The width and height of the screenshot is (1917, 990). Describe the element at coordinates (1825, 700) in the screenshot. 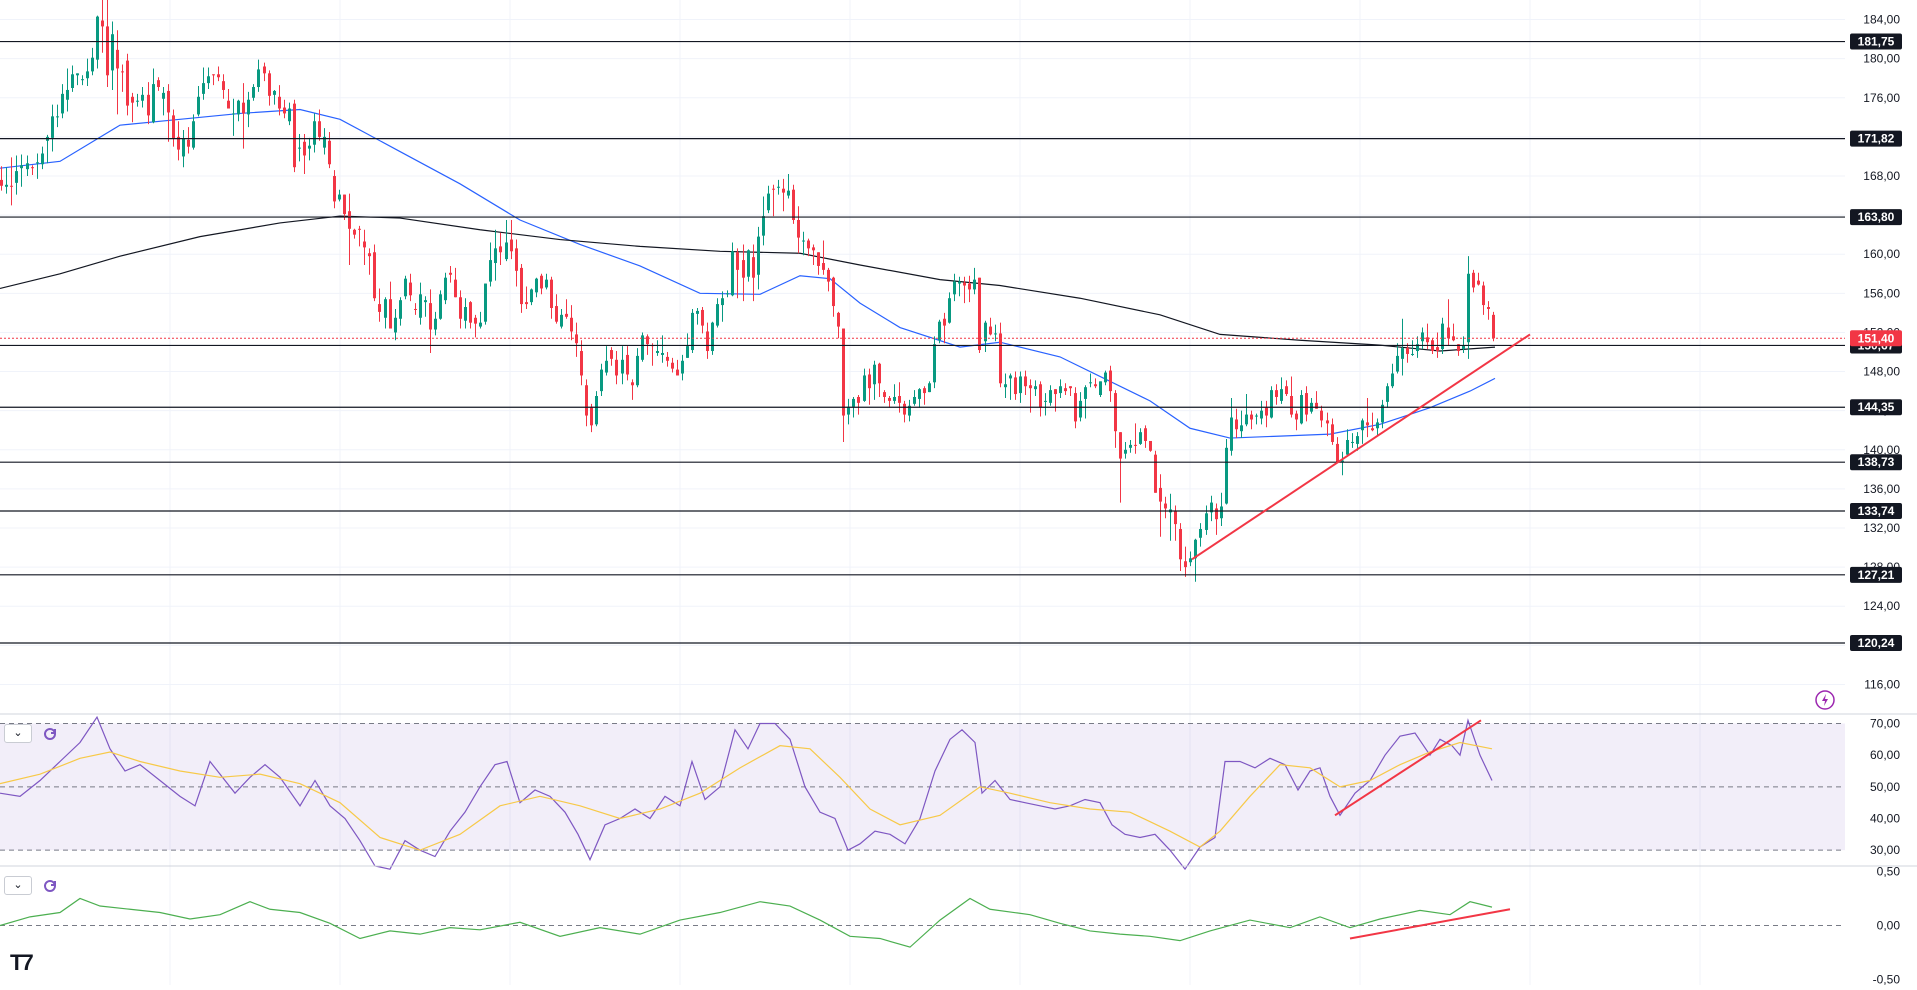

I see `alert-lightning-icon` at that location.